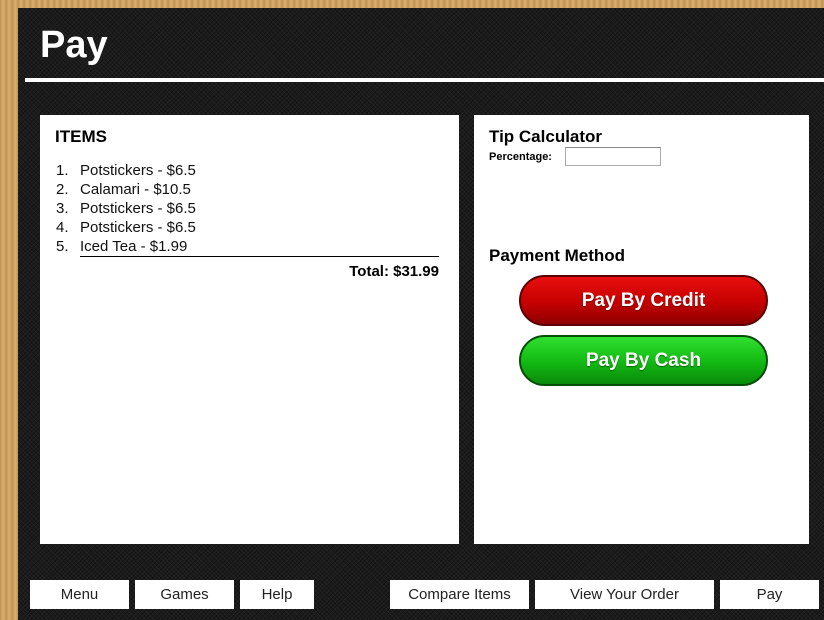 This screenshot has height=620, width=824. I want to click on tip-calculator-heading: Tip Calculator, so click(546, 136).